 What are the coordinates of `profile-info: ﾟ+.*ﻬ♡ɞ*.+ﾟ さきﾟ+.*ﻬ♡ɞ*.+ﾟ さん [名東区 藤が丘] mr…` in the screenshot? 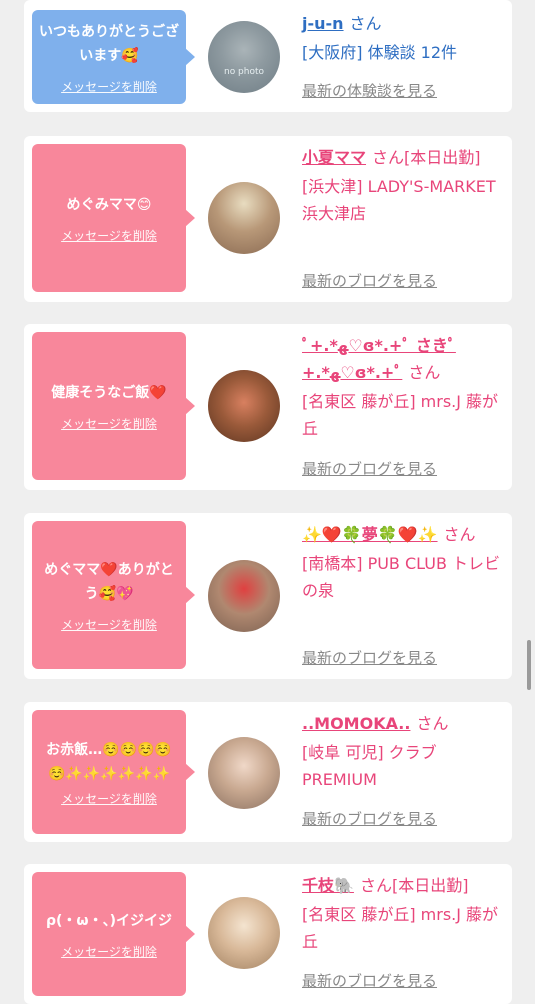 It's located at (403, 387).